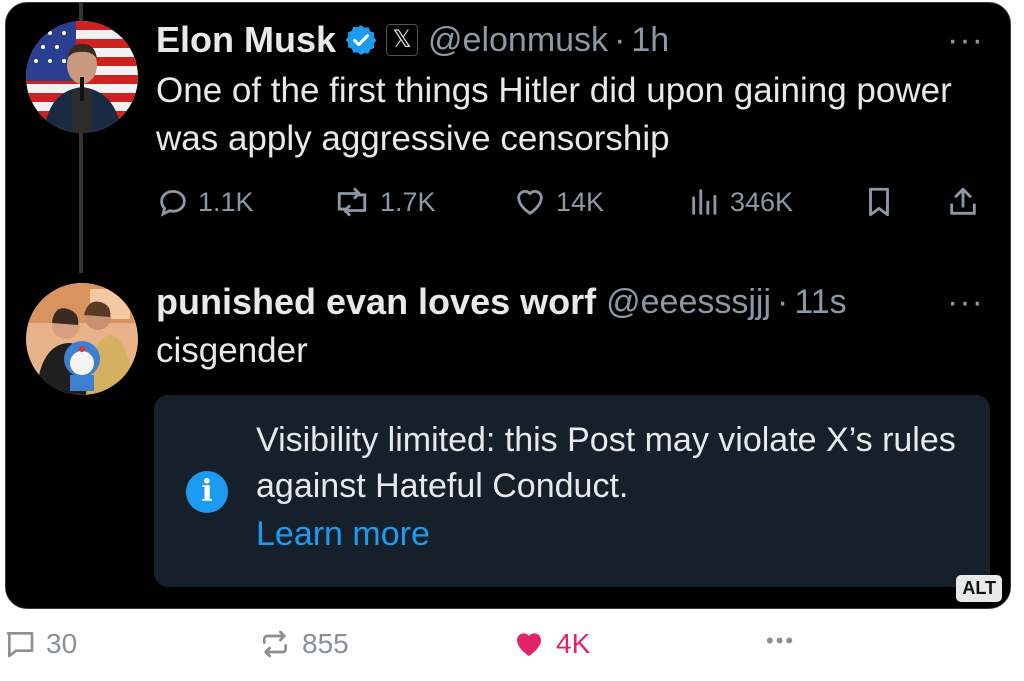 The height and width of the screenshot is (681, 1024). I want to click on tweet1-handle: @elonmusk, so click(518, 40).